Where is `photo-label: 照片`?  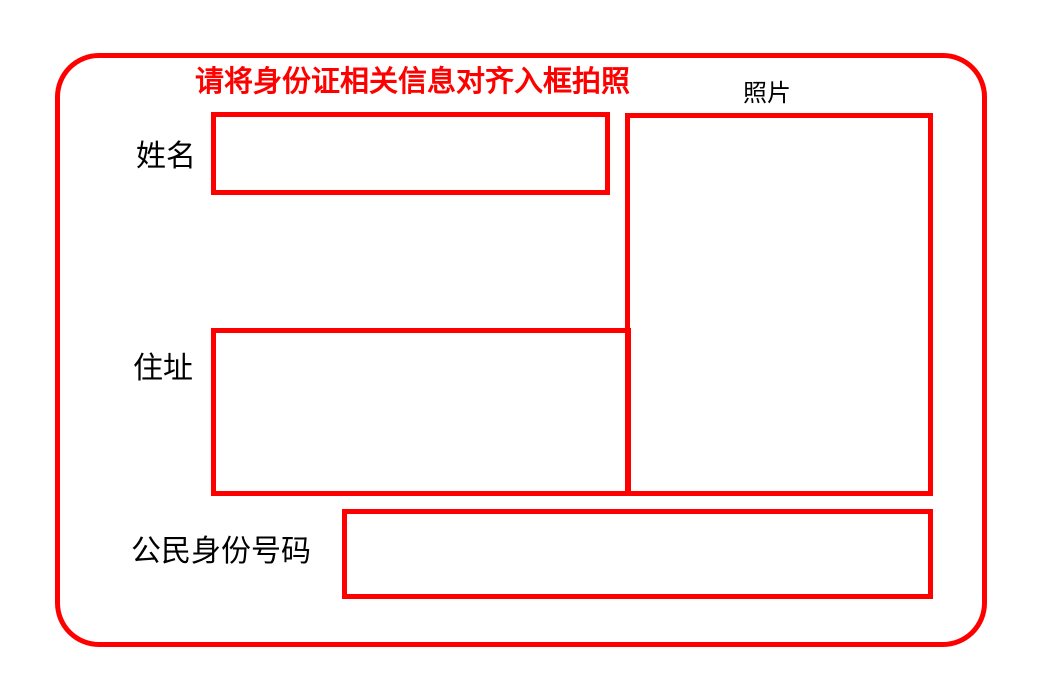 photo-label: 照片 is located at coordinates (767, 93).